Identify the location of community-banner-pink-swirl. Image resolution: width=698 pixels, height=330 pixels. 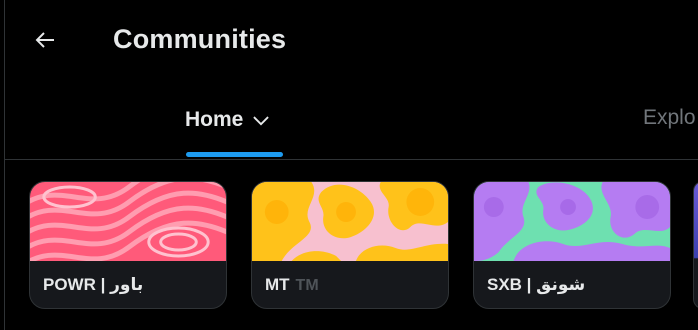
(128, 221).